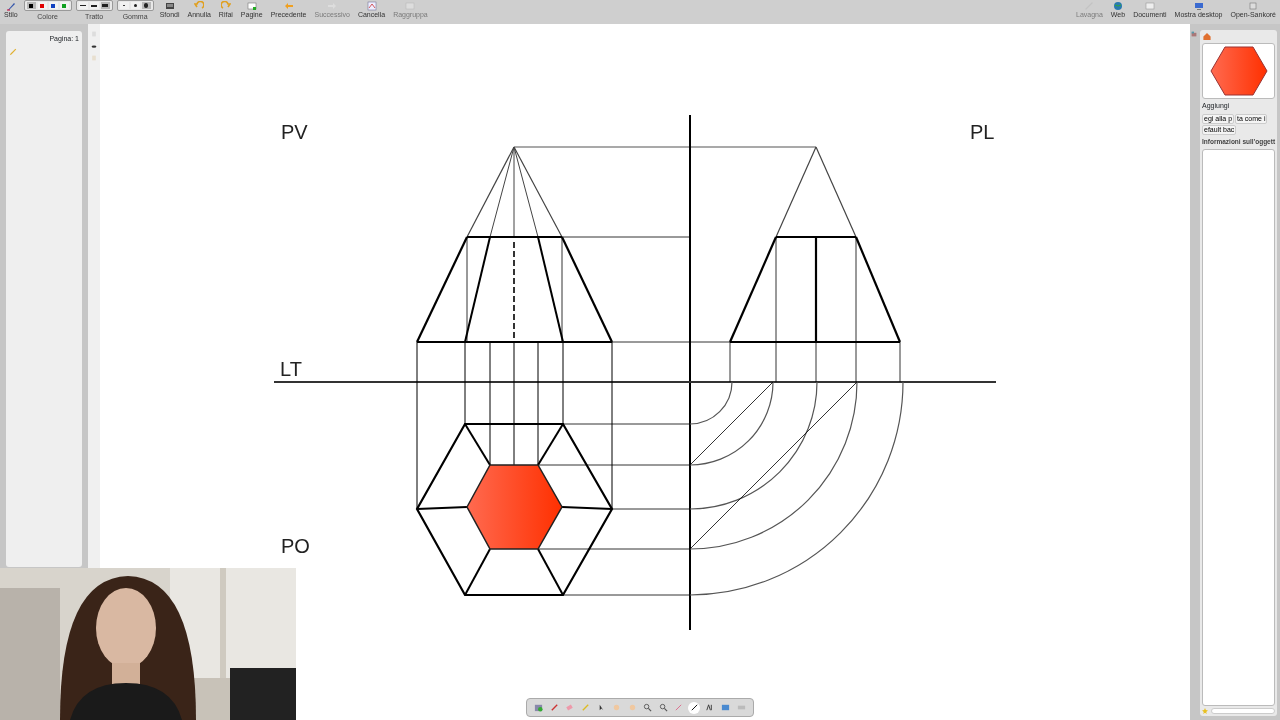 This screenshot has width=1280, height=720. Describe the element at coordinates (710, 707) in the screenshot. I see `text-icon` at that location.